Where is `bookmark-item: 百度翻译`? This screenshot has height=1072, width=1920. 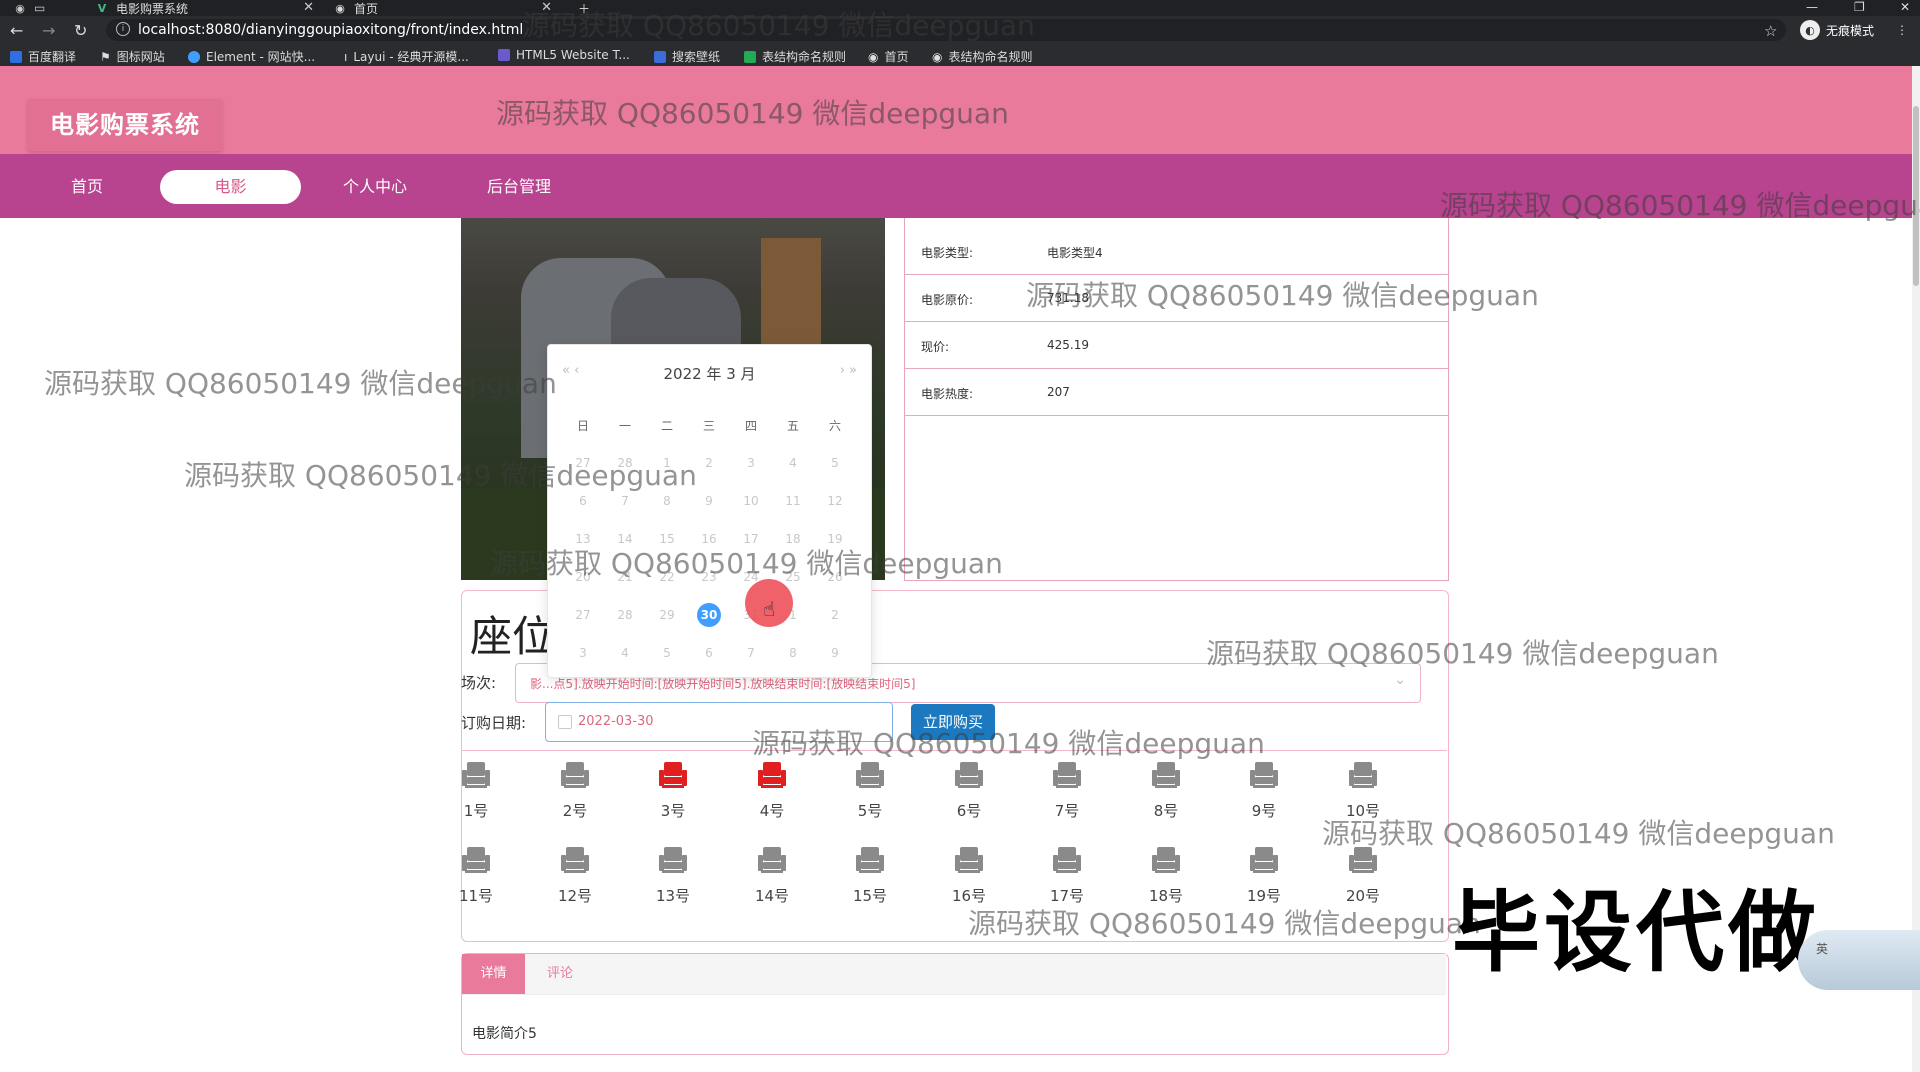 bookmark-item: 百度翻译 is located at coordinates (43, 56).